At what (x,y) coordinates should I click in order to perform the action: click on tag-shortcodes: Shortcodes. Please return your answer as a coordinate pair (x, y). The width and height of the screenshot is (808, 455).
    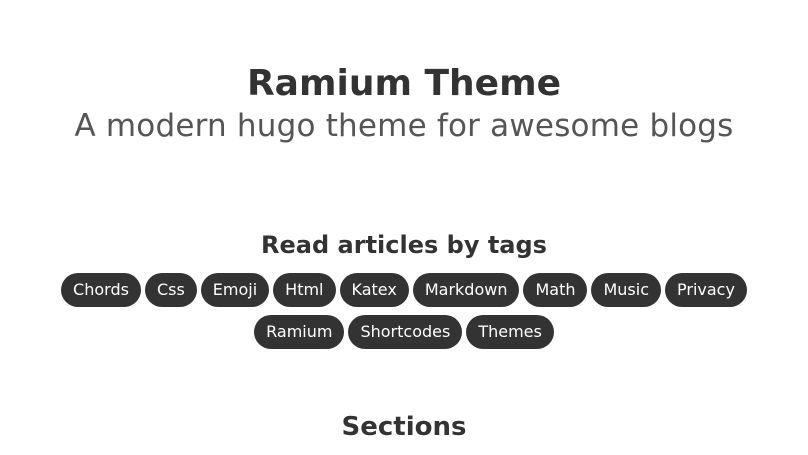
    Looking at the image, I should click on (405, 332).